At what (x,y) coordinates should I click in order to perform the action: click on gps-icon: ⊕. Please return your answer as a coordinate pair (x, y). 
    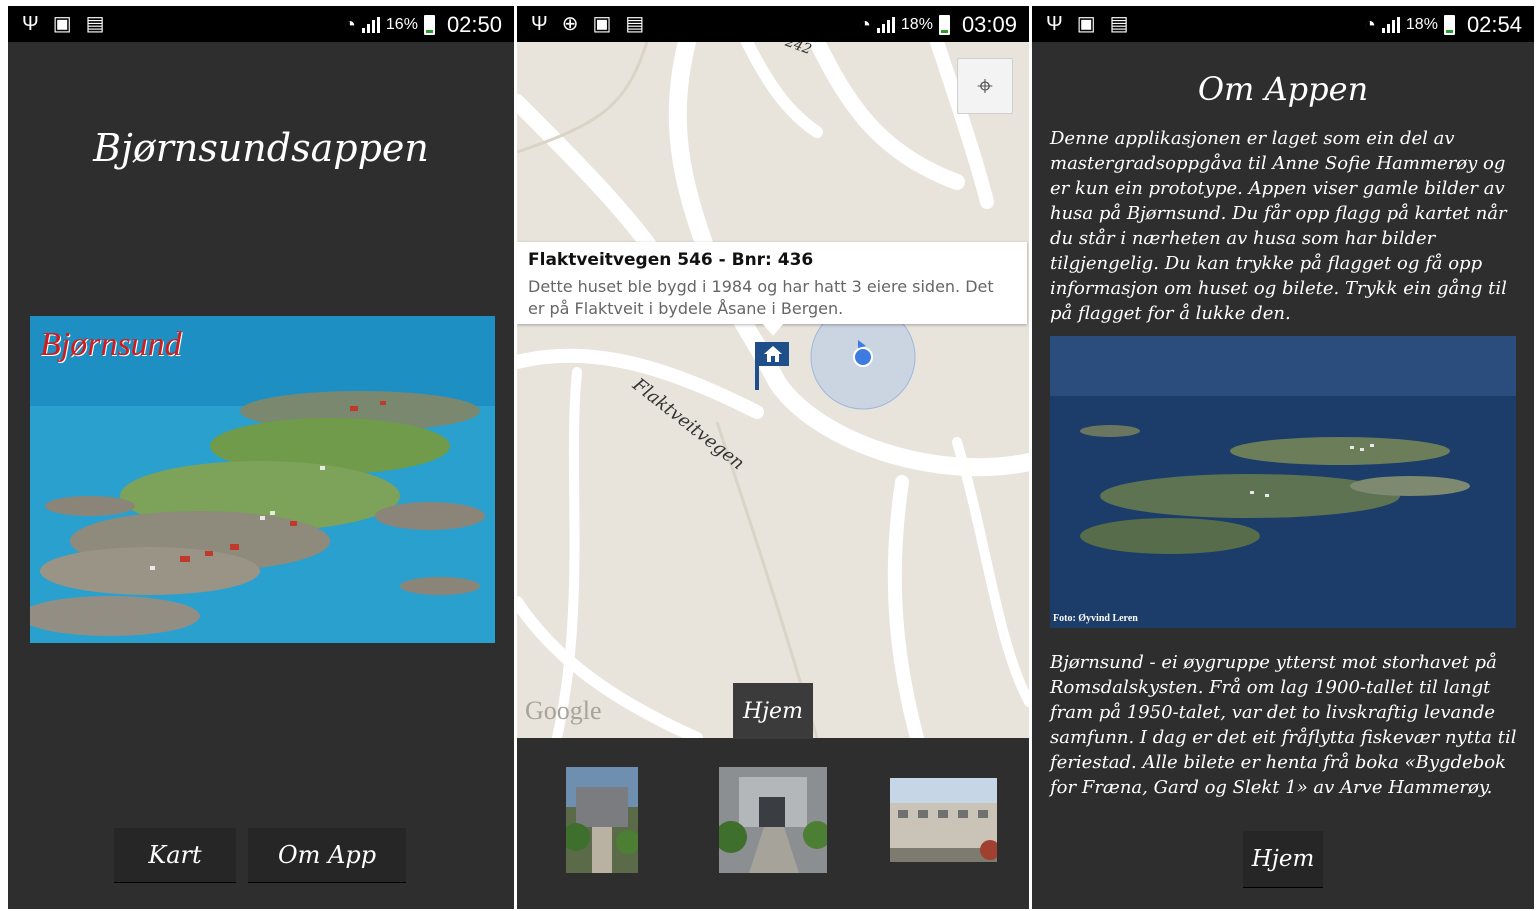
    Looking at the image, I should click on (570, 24).